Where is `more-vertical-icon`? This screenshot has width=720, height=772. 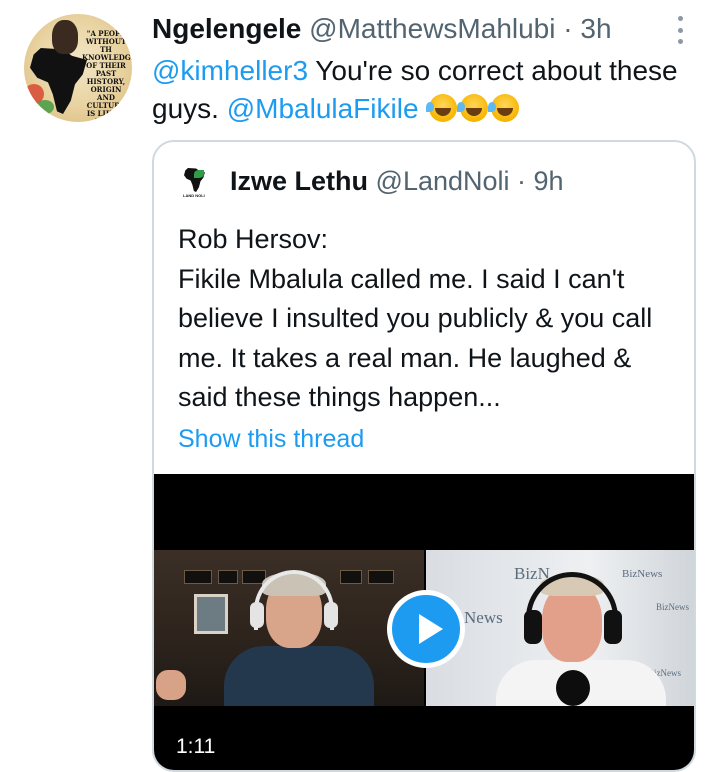
more-vertical-icon is located at coordinates (680, 30).